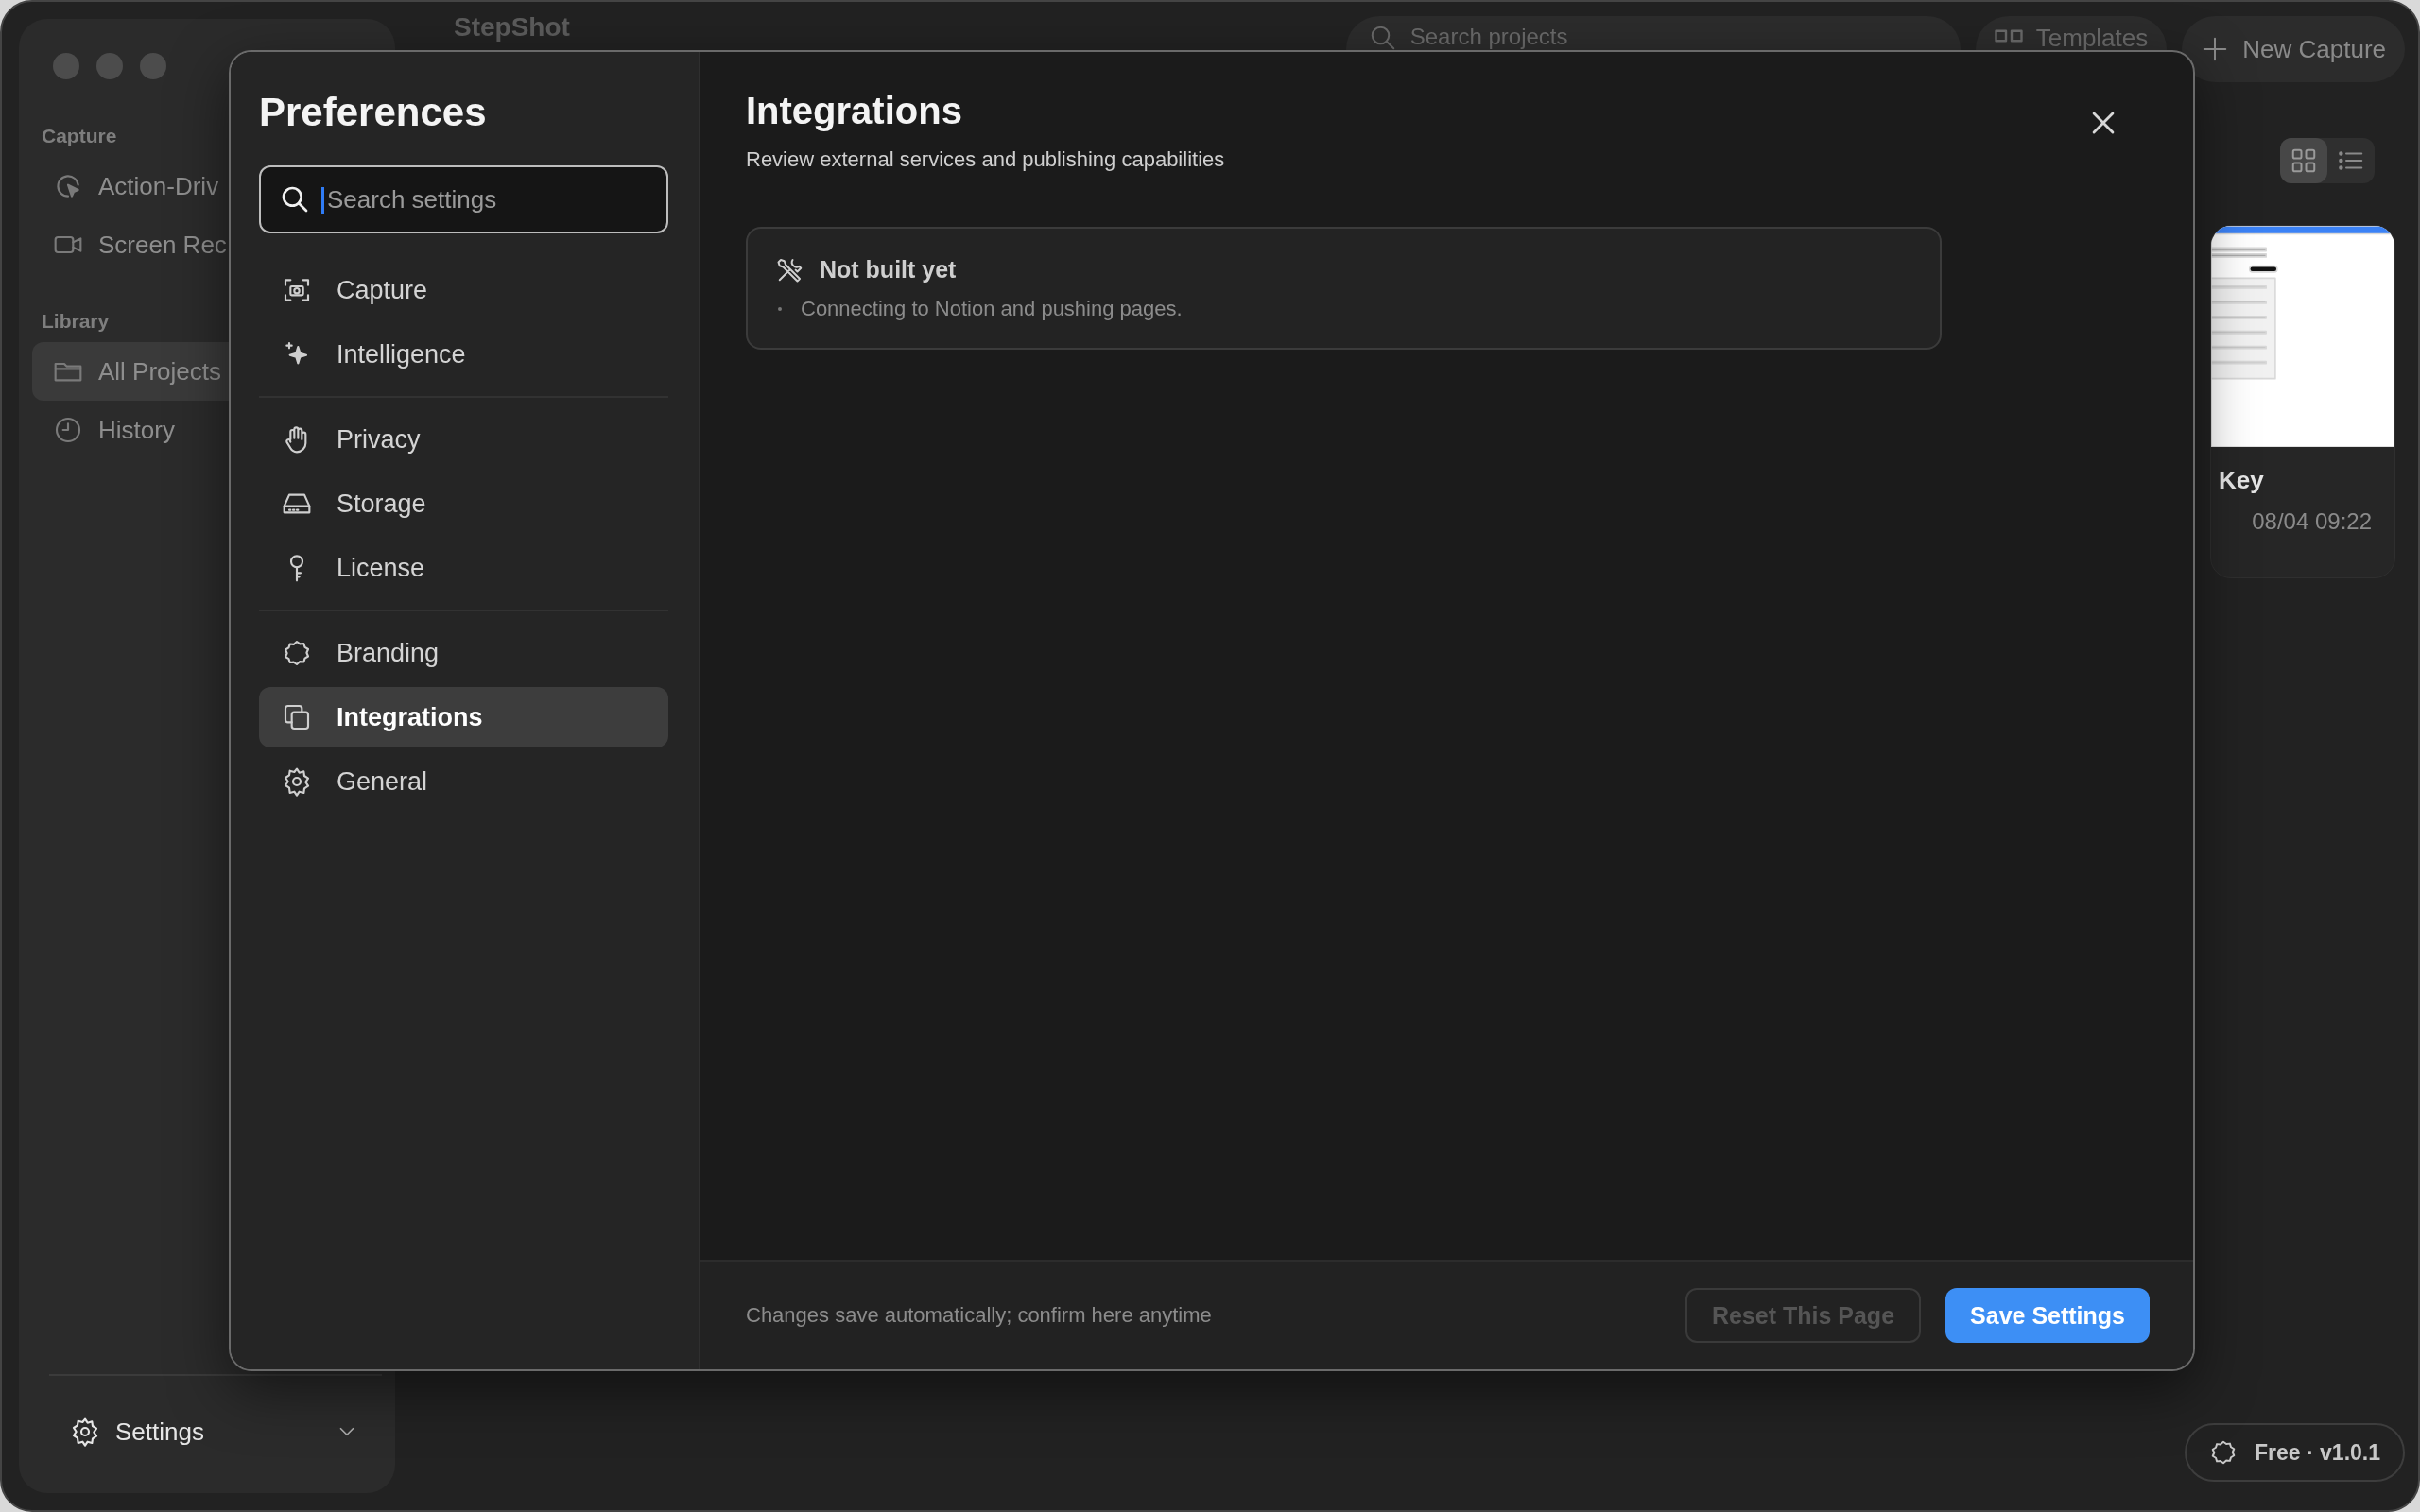 Image resolution: width=2420 pixels, height=1512 pixels. What do you see at coordinates (2302, 401) in the screenshot?
I see `project-card: Key 08/04 09:22` at bounding box center [2302, 401].